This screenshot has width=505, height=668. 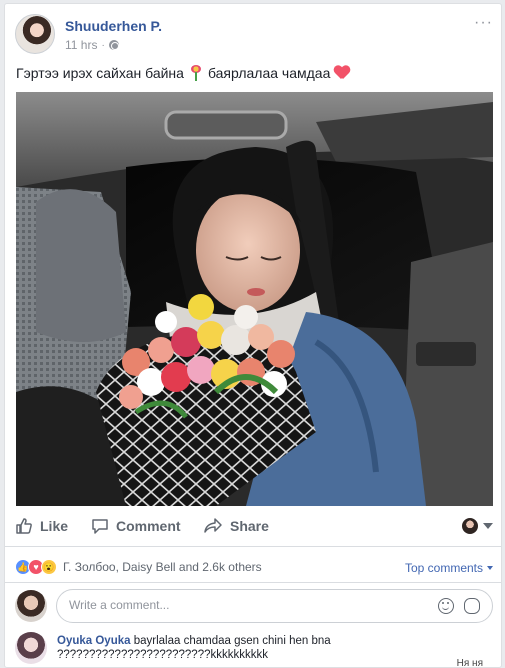 I want to click on post-timestamp: 11 hrs, so click(x=81, y=45).